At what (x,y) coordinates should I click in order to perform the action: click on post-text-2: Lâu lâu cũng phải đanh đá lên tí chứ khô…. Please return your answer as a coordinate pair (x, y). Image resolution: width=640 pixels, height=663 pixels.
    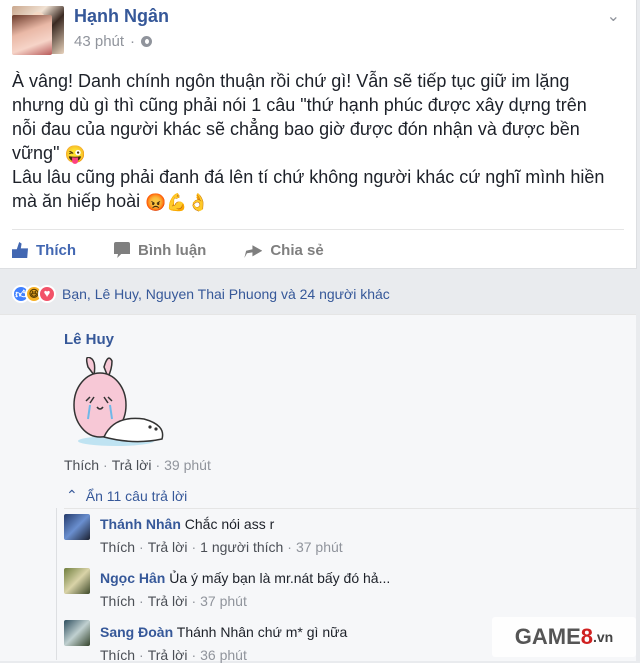
    Looking at the image, I should click on (308, 189).